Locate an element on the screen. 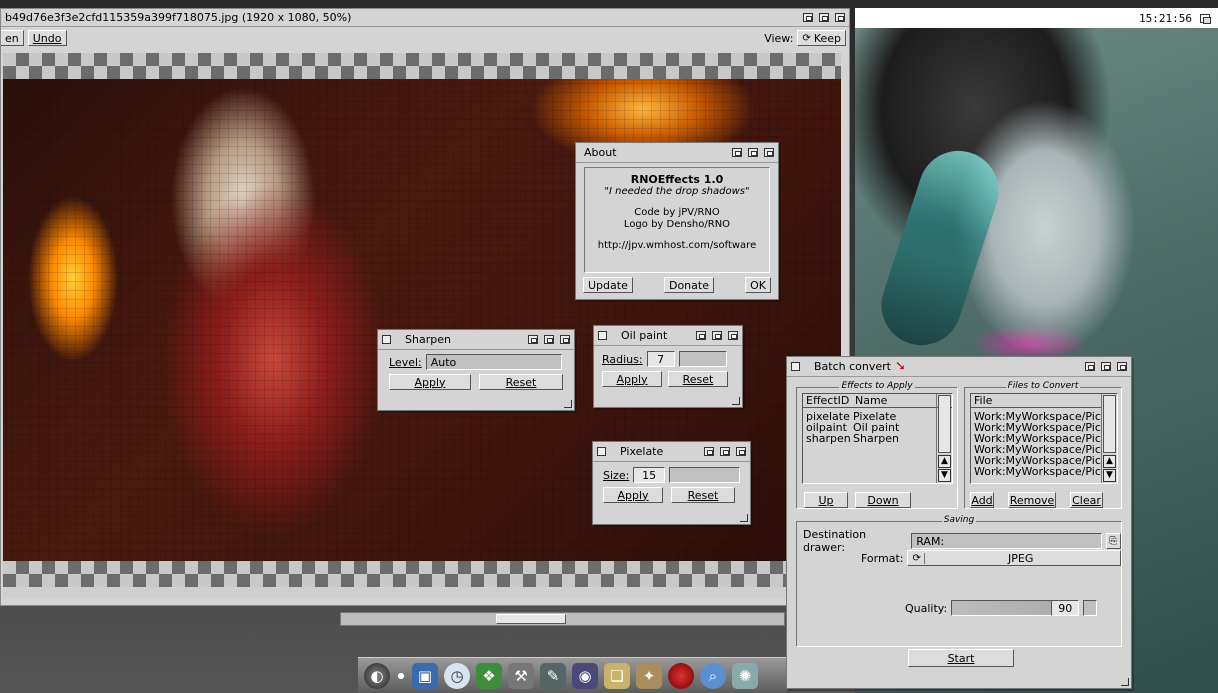  file-column: File is located at coordinates (981, 400).